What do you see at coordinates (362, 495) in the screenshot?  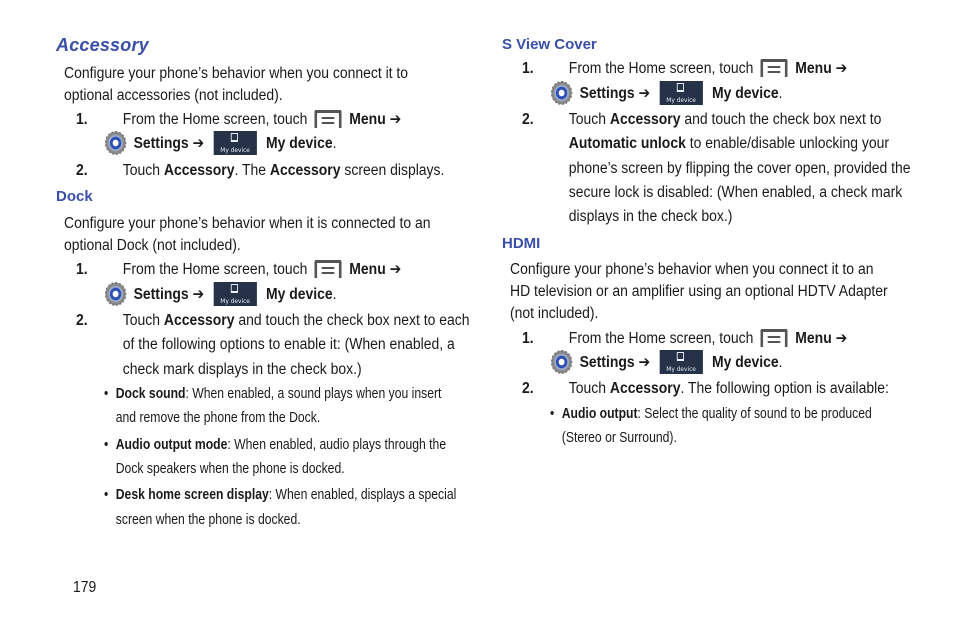 I see `text: : When enabled, displays a special` at bounding box center [362, 495].